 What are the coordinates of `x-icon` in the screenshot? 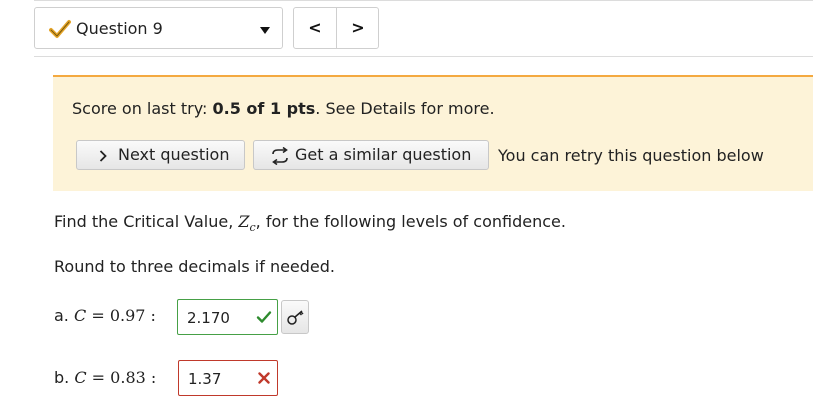 It's located at (264, 378).